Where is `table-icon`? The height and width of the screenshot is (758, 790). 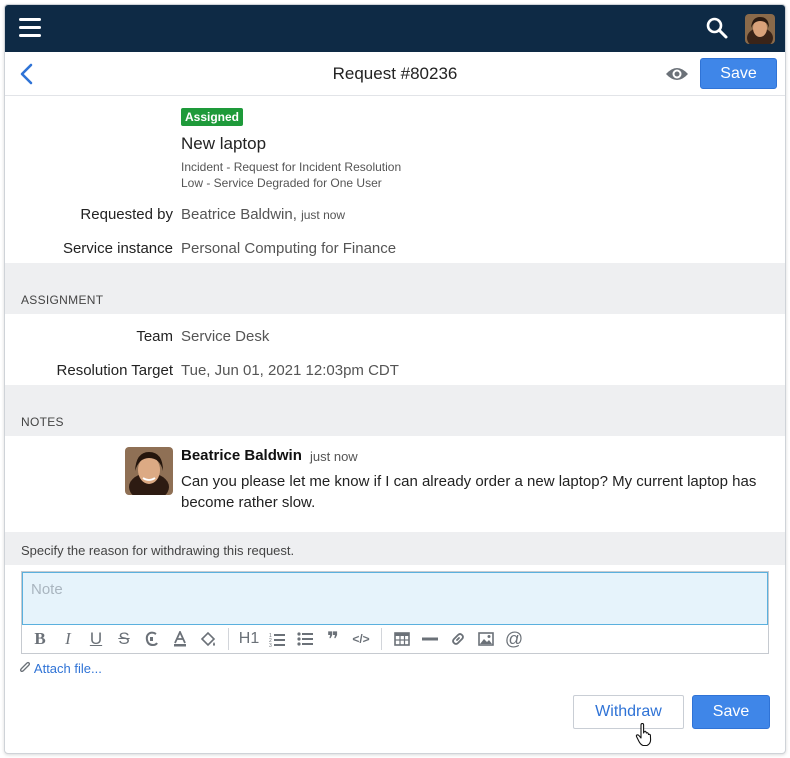
table-icon is located at coordinates (402, 639).